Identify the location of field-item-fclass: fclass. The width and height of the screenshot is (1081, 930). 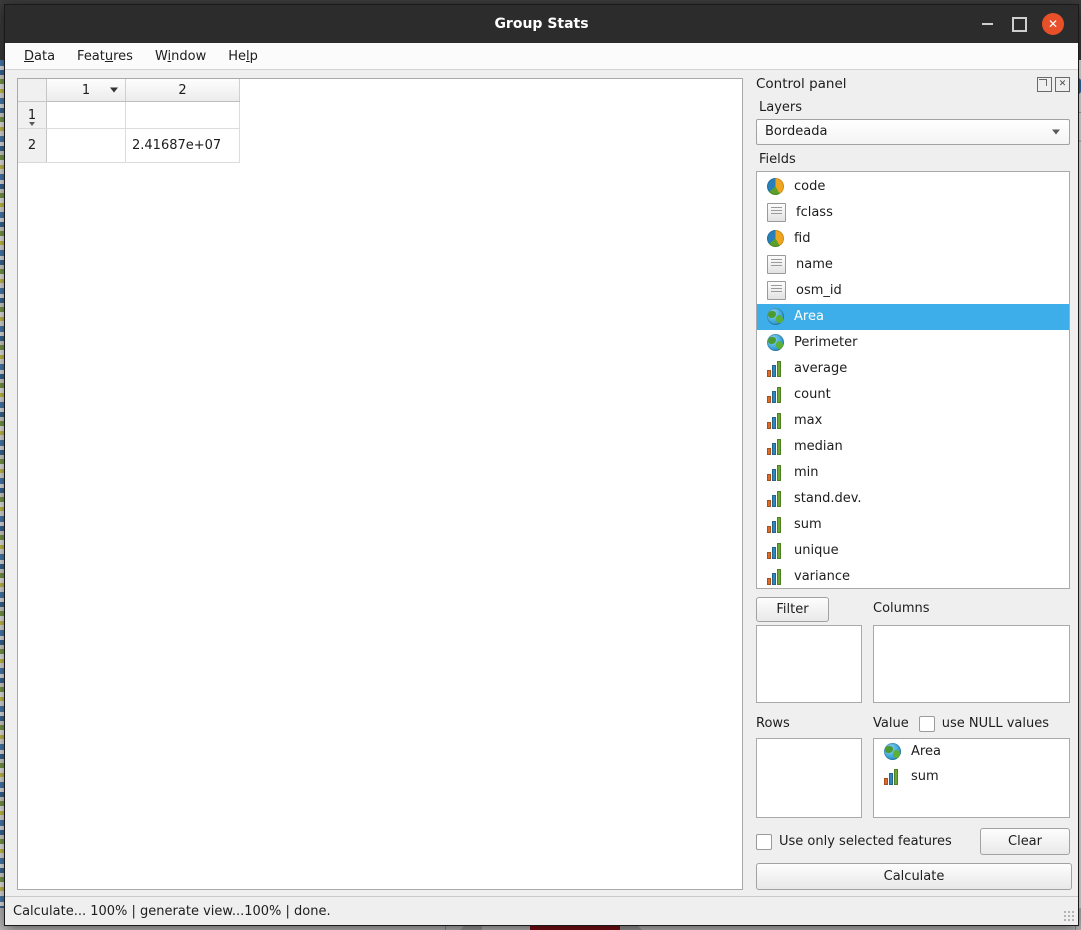
(913, 213).